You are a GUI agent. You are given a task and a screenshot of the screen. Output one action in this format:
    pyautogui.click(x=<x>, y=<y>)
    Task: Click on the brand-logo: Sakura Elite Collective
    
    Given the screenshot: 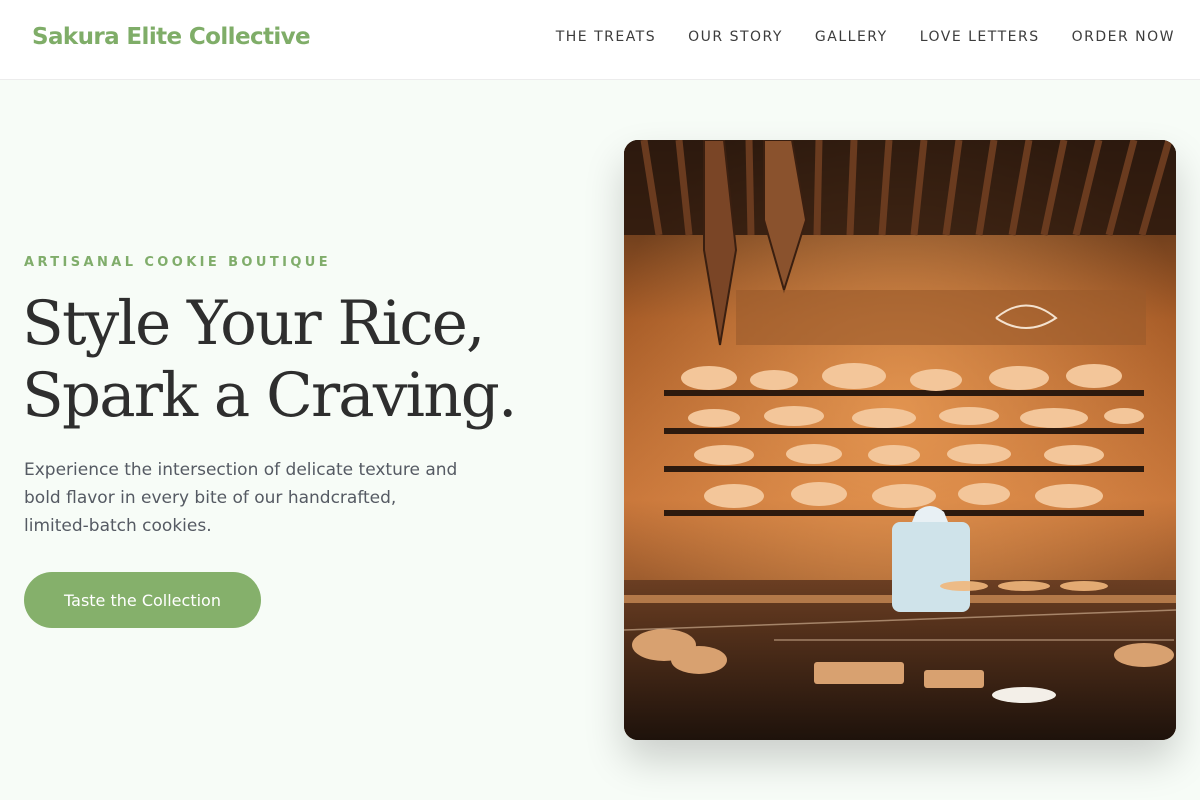 What is the action you would take?
    pyautogui.click(x=171, y=37)
    